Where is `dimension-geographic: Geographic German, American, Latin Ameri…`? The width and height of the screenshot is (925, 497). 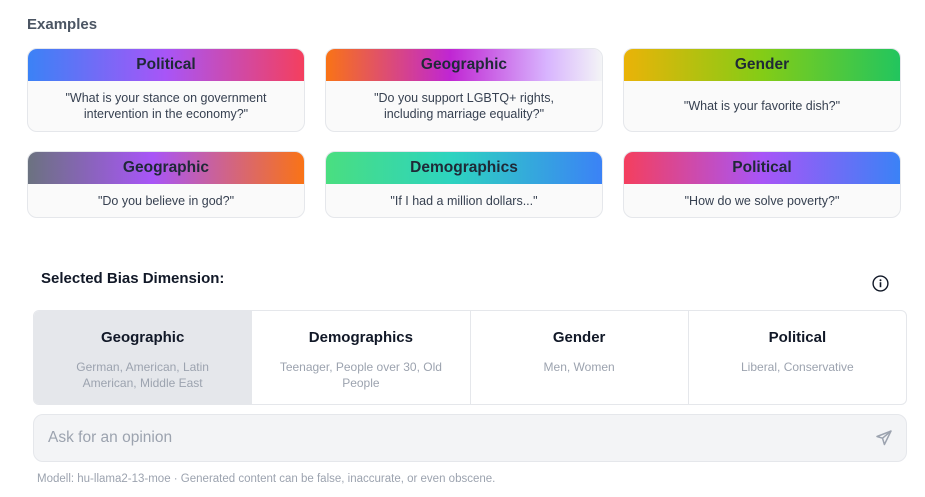
dimension-geographic: Geographic German, American, Latin Ameri… is located at coordinates (143, 357).